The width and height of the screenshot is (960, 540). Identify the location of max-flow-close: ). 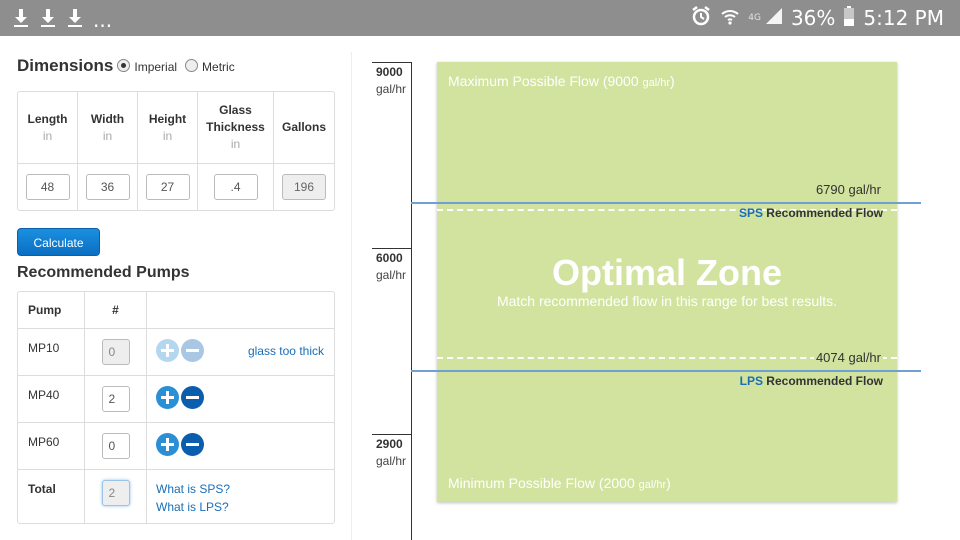
(672, 81).